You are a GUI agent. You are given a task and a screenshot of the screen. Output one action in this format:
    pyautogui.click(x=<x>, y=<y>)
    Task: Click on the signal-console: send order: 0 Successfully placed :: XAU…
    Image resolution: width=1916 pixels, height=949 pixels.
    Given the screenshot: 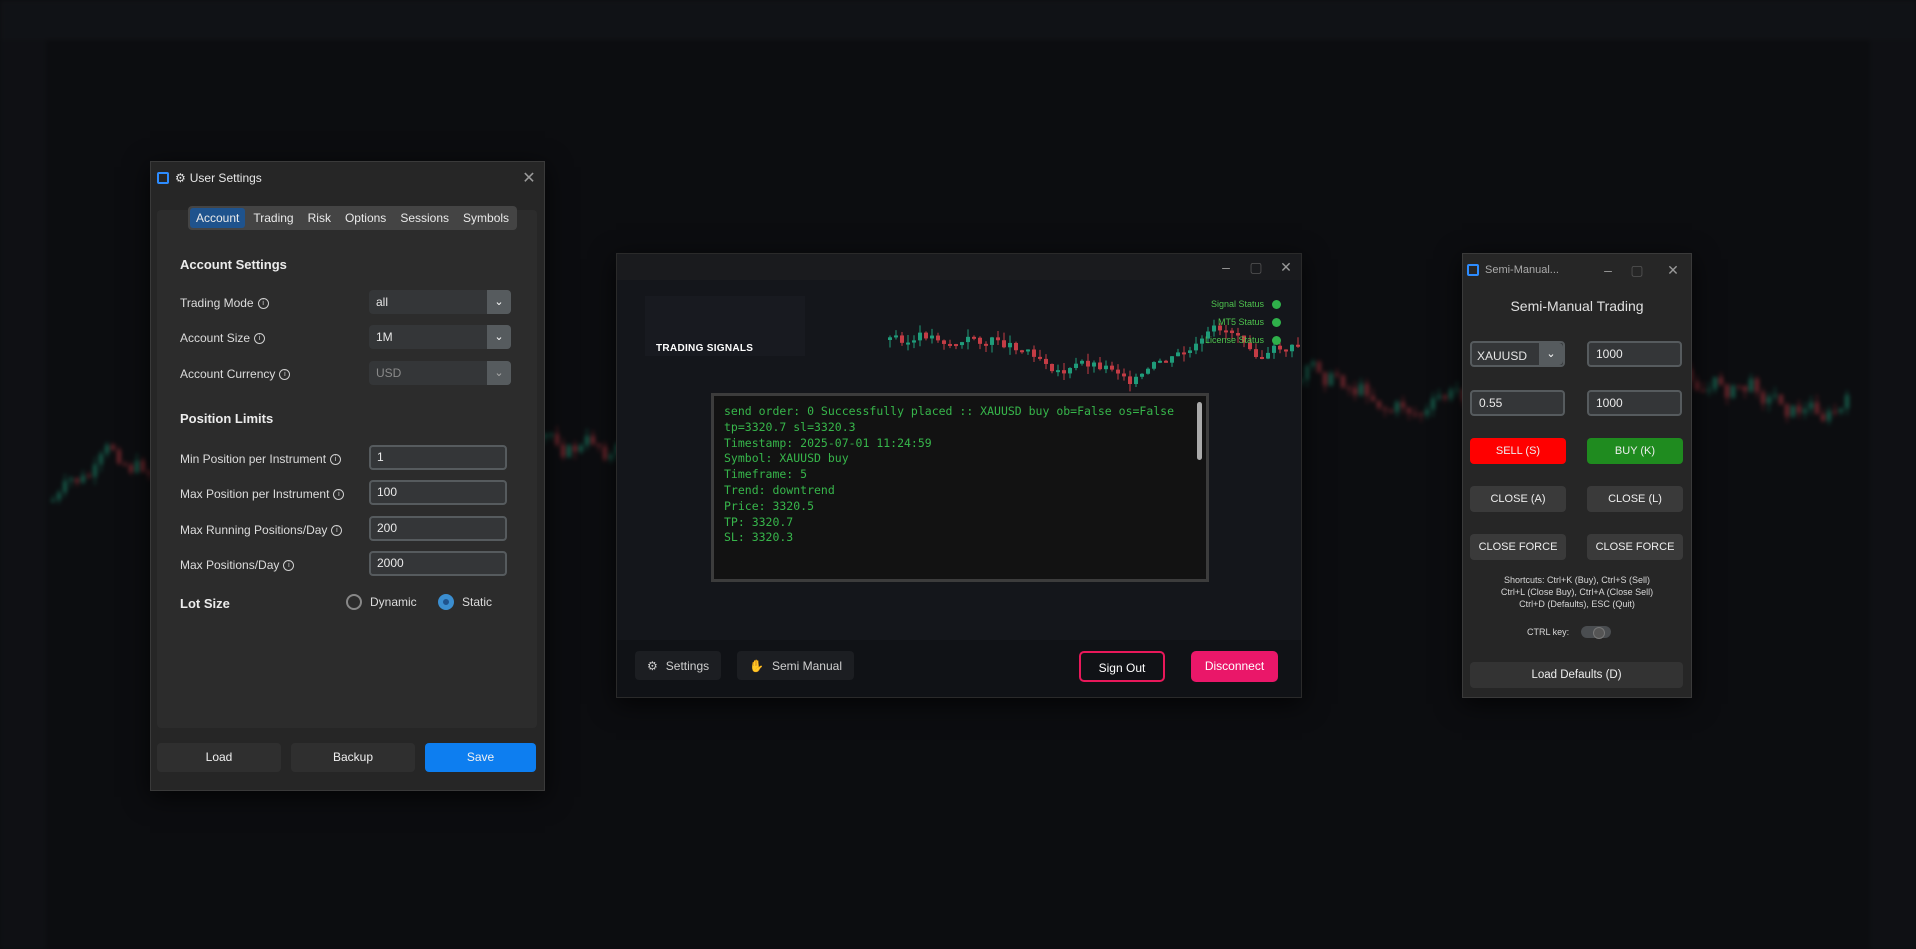 What is the action you would take?
    pyautogui.click(x=960, y=487)
    